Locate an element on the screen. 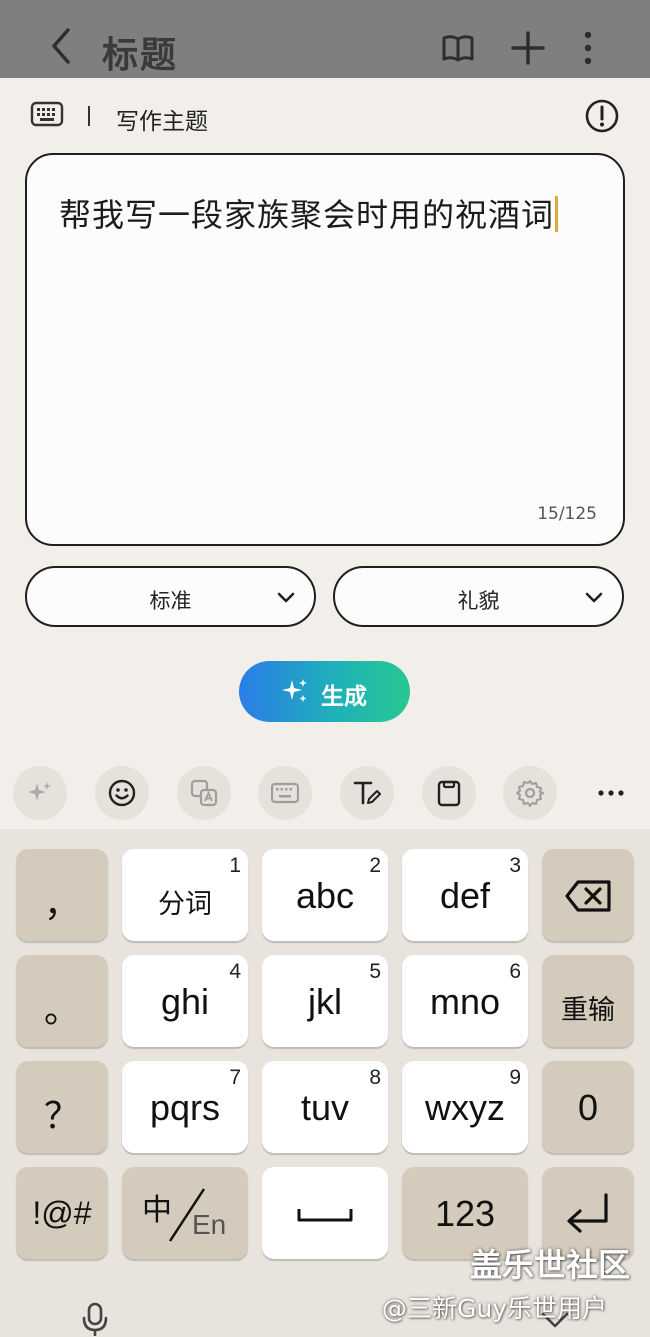  key-2: 2 abc is located at coordinates (325, 895).